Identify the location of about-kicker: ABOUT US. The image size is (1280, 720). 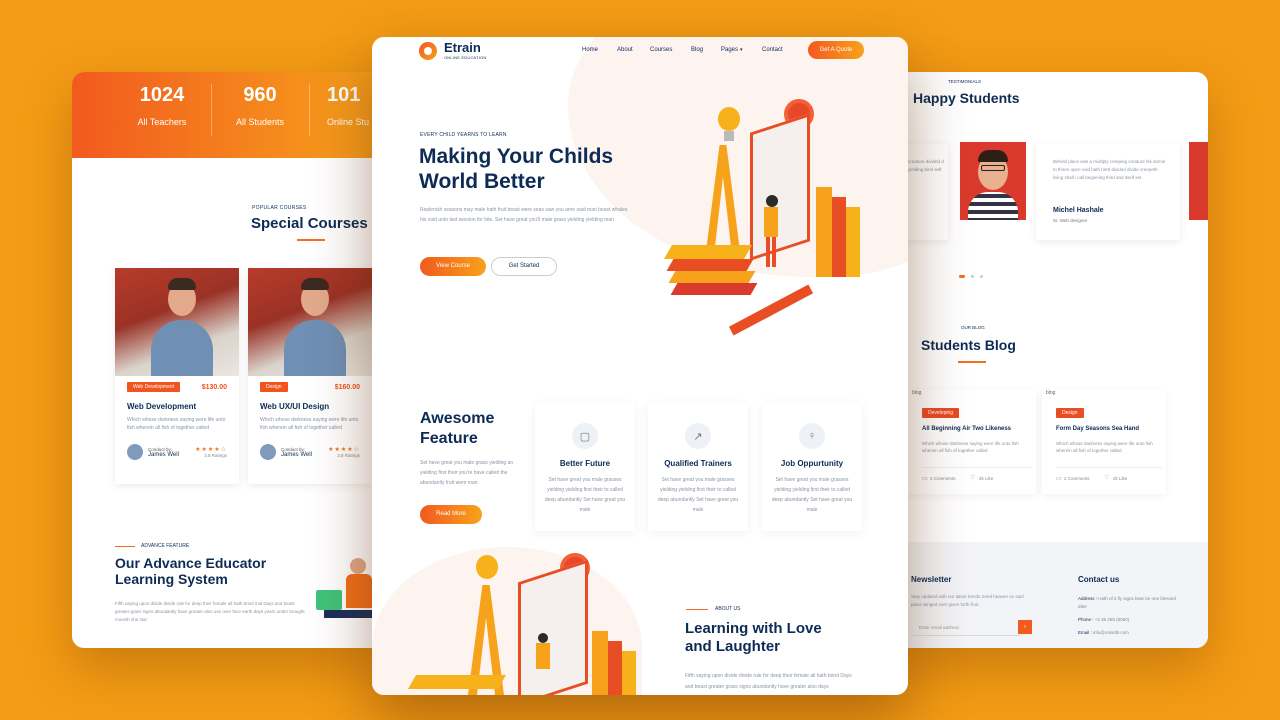
(728, 609).